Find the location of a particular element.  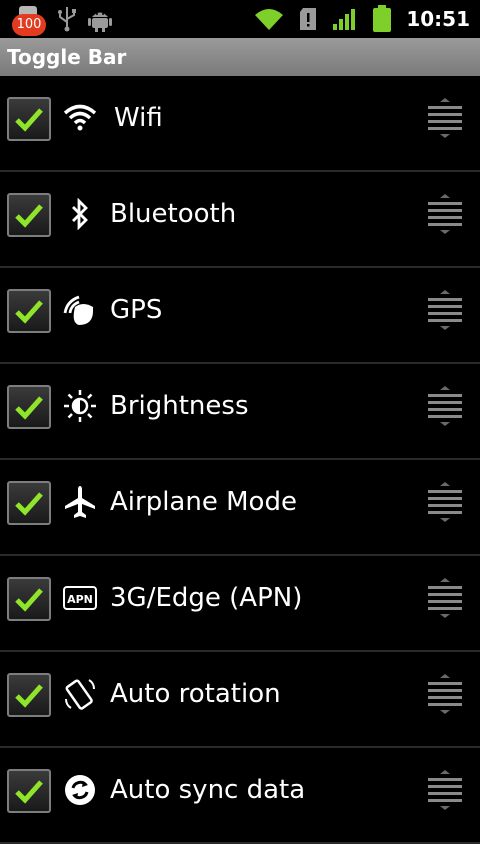

apn-icon: APN is located at coordinates (80, 598).